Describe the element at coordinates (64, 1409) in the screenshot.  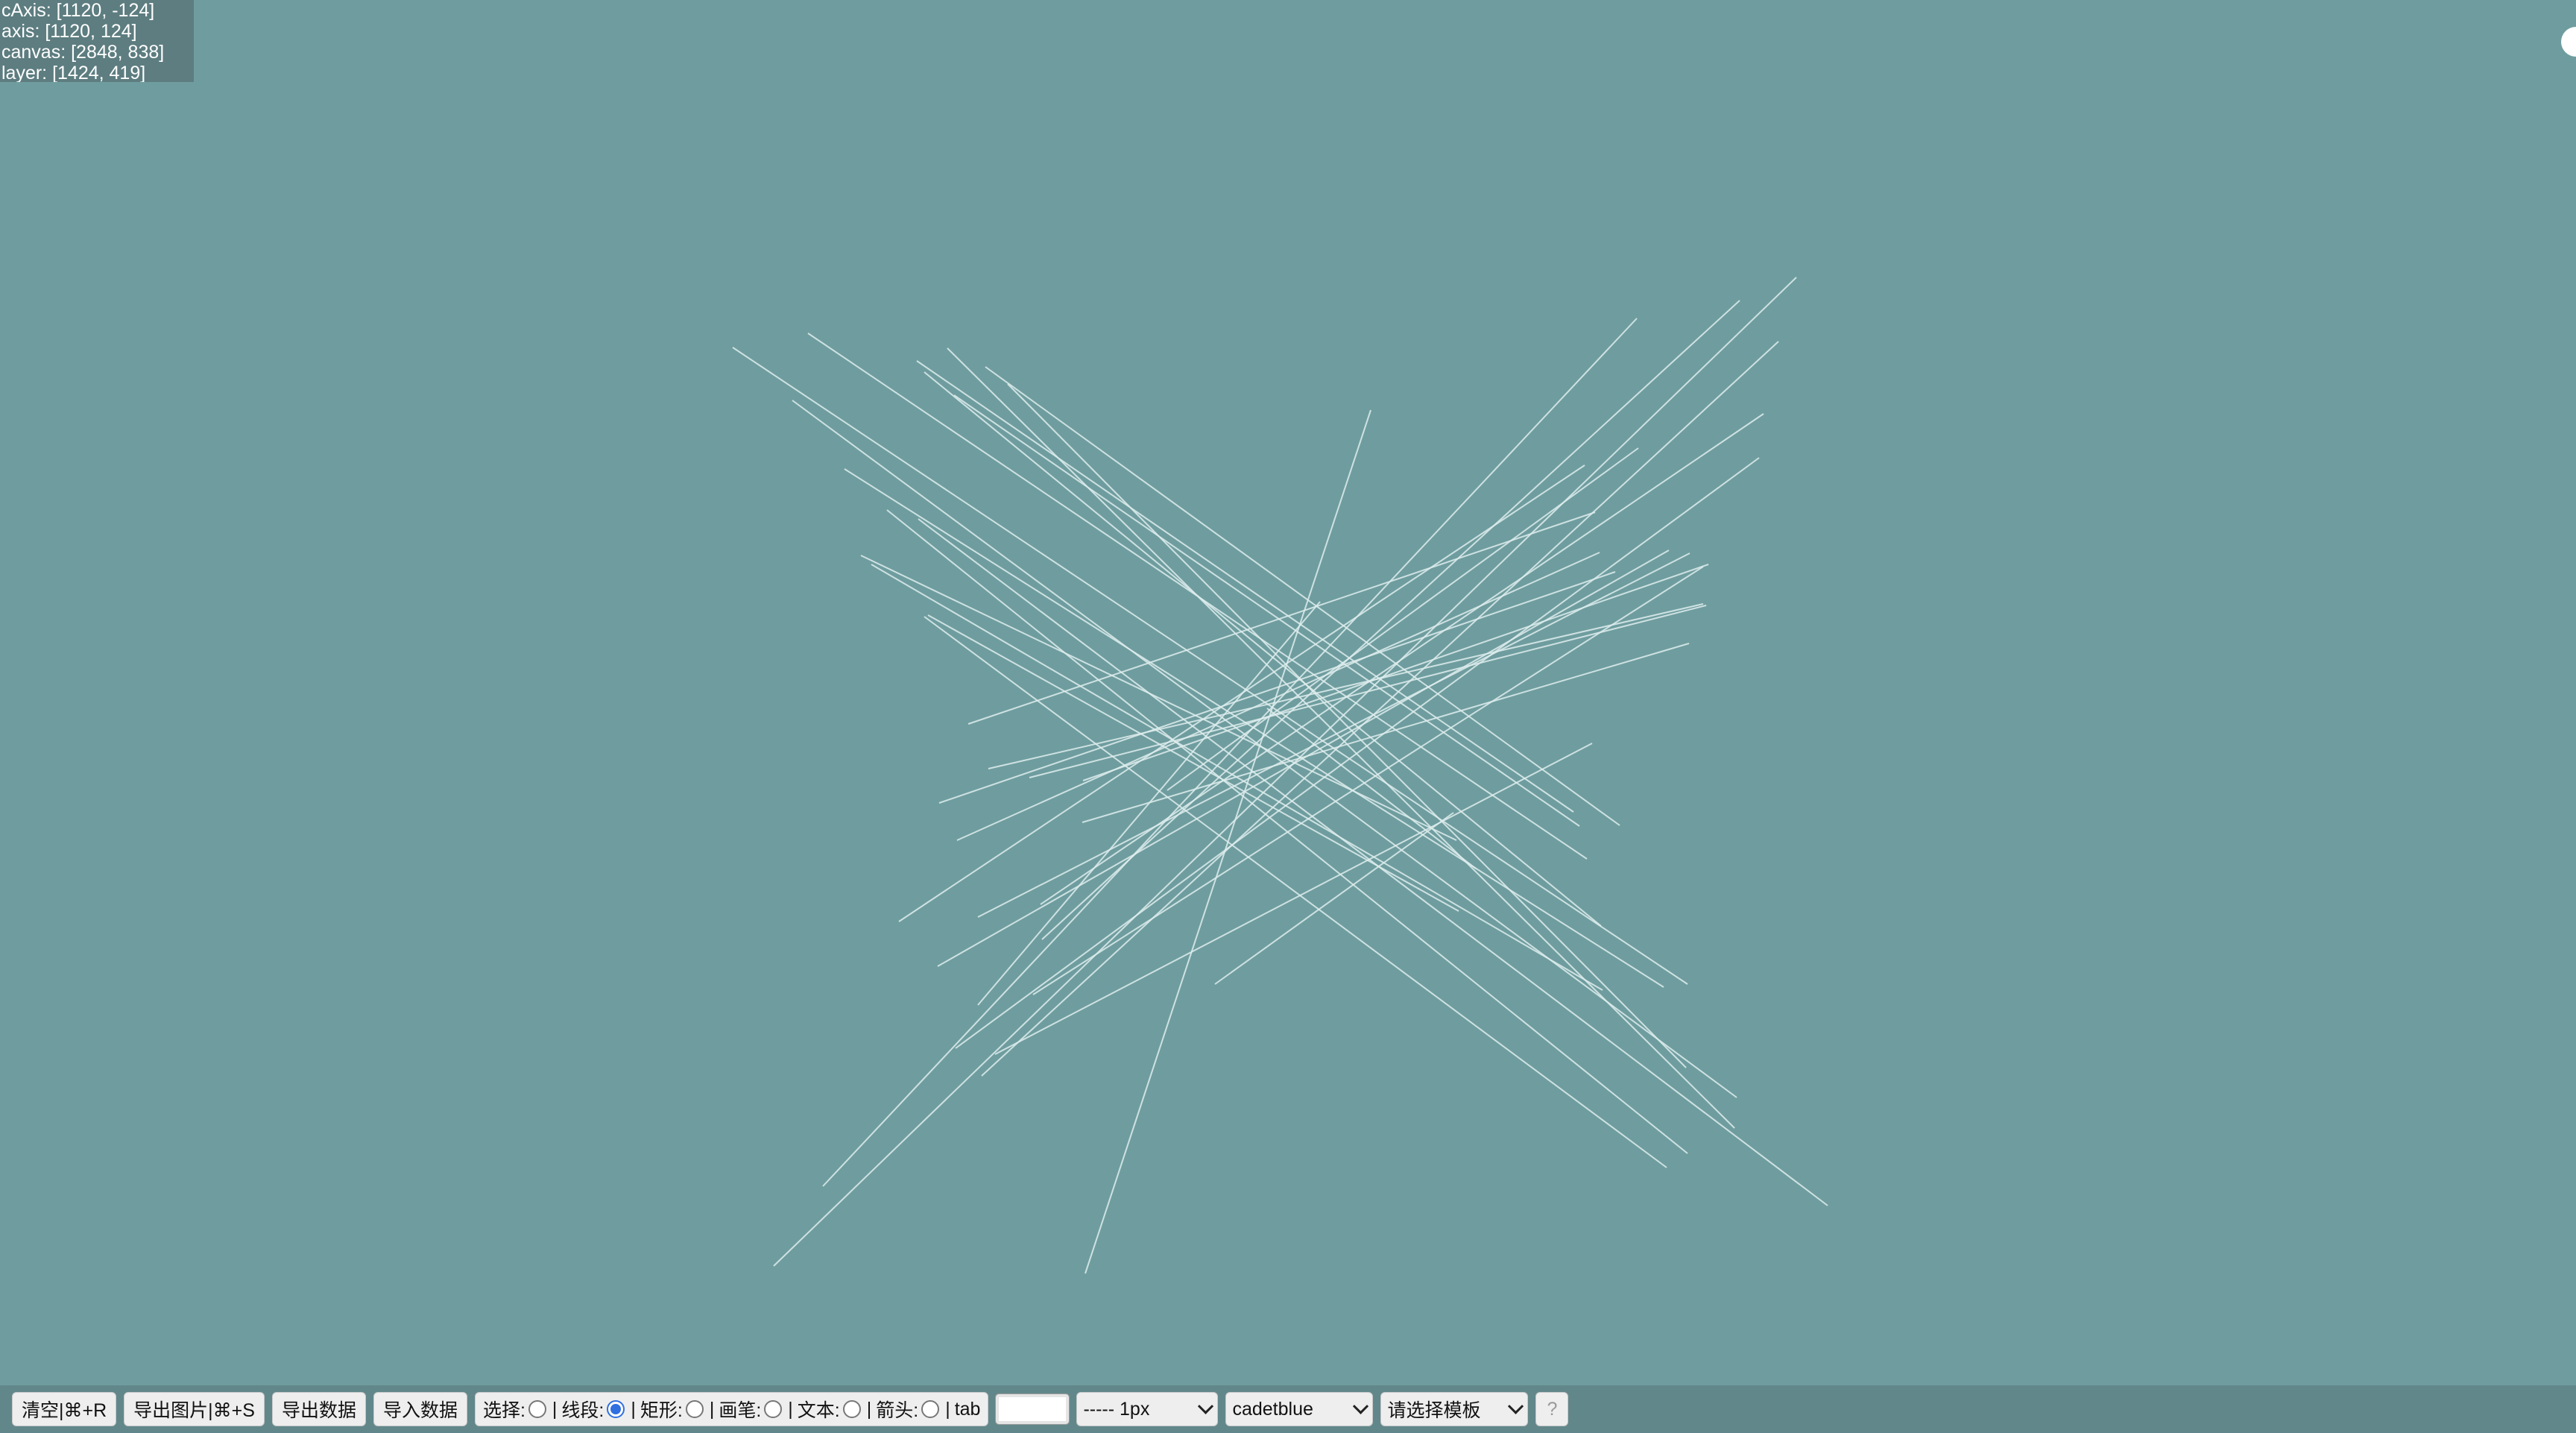
I see `clear-button: 清空|⌘+R` at that location.